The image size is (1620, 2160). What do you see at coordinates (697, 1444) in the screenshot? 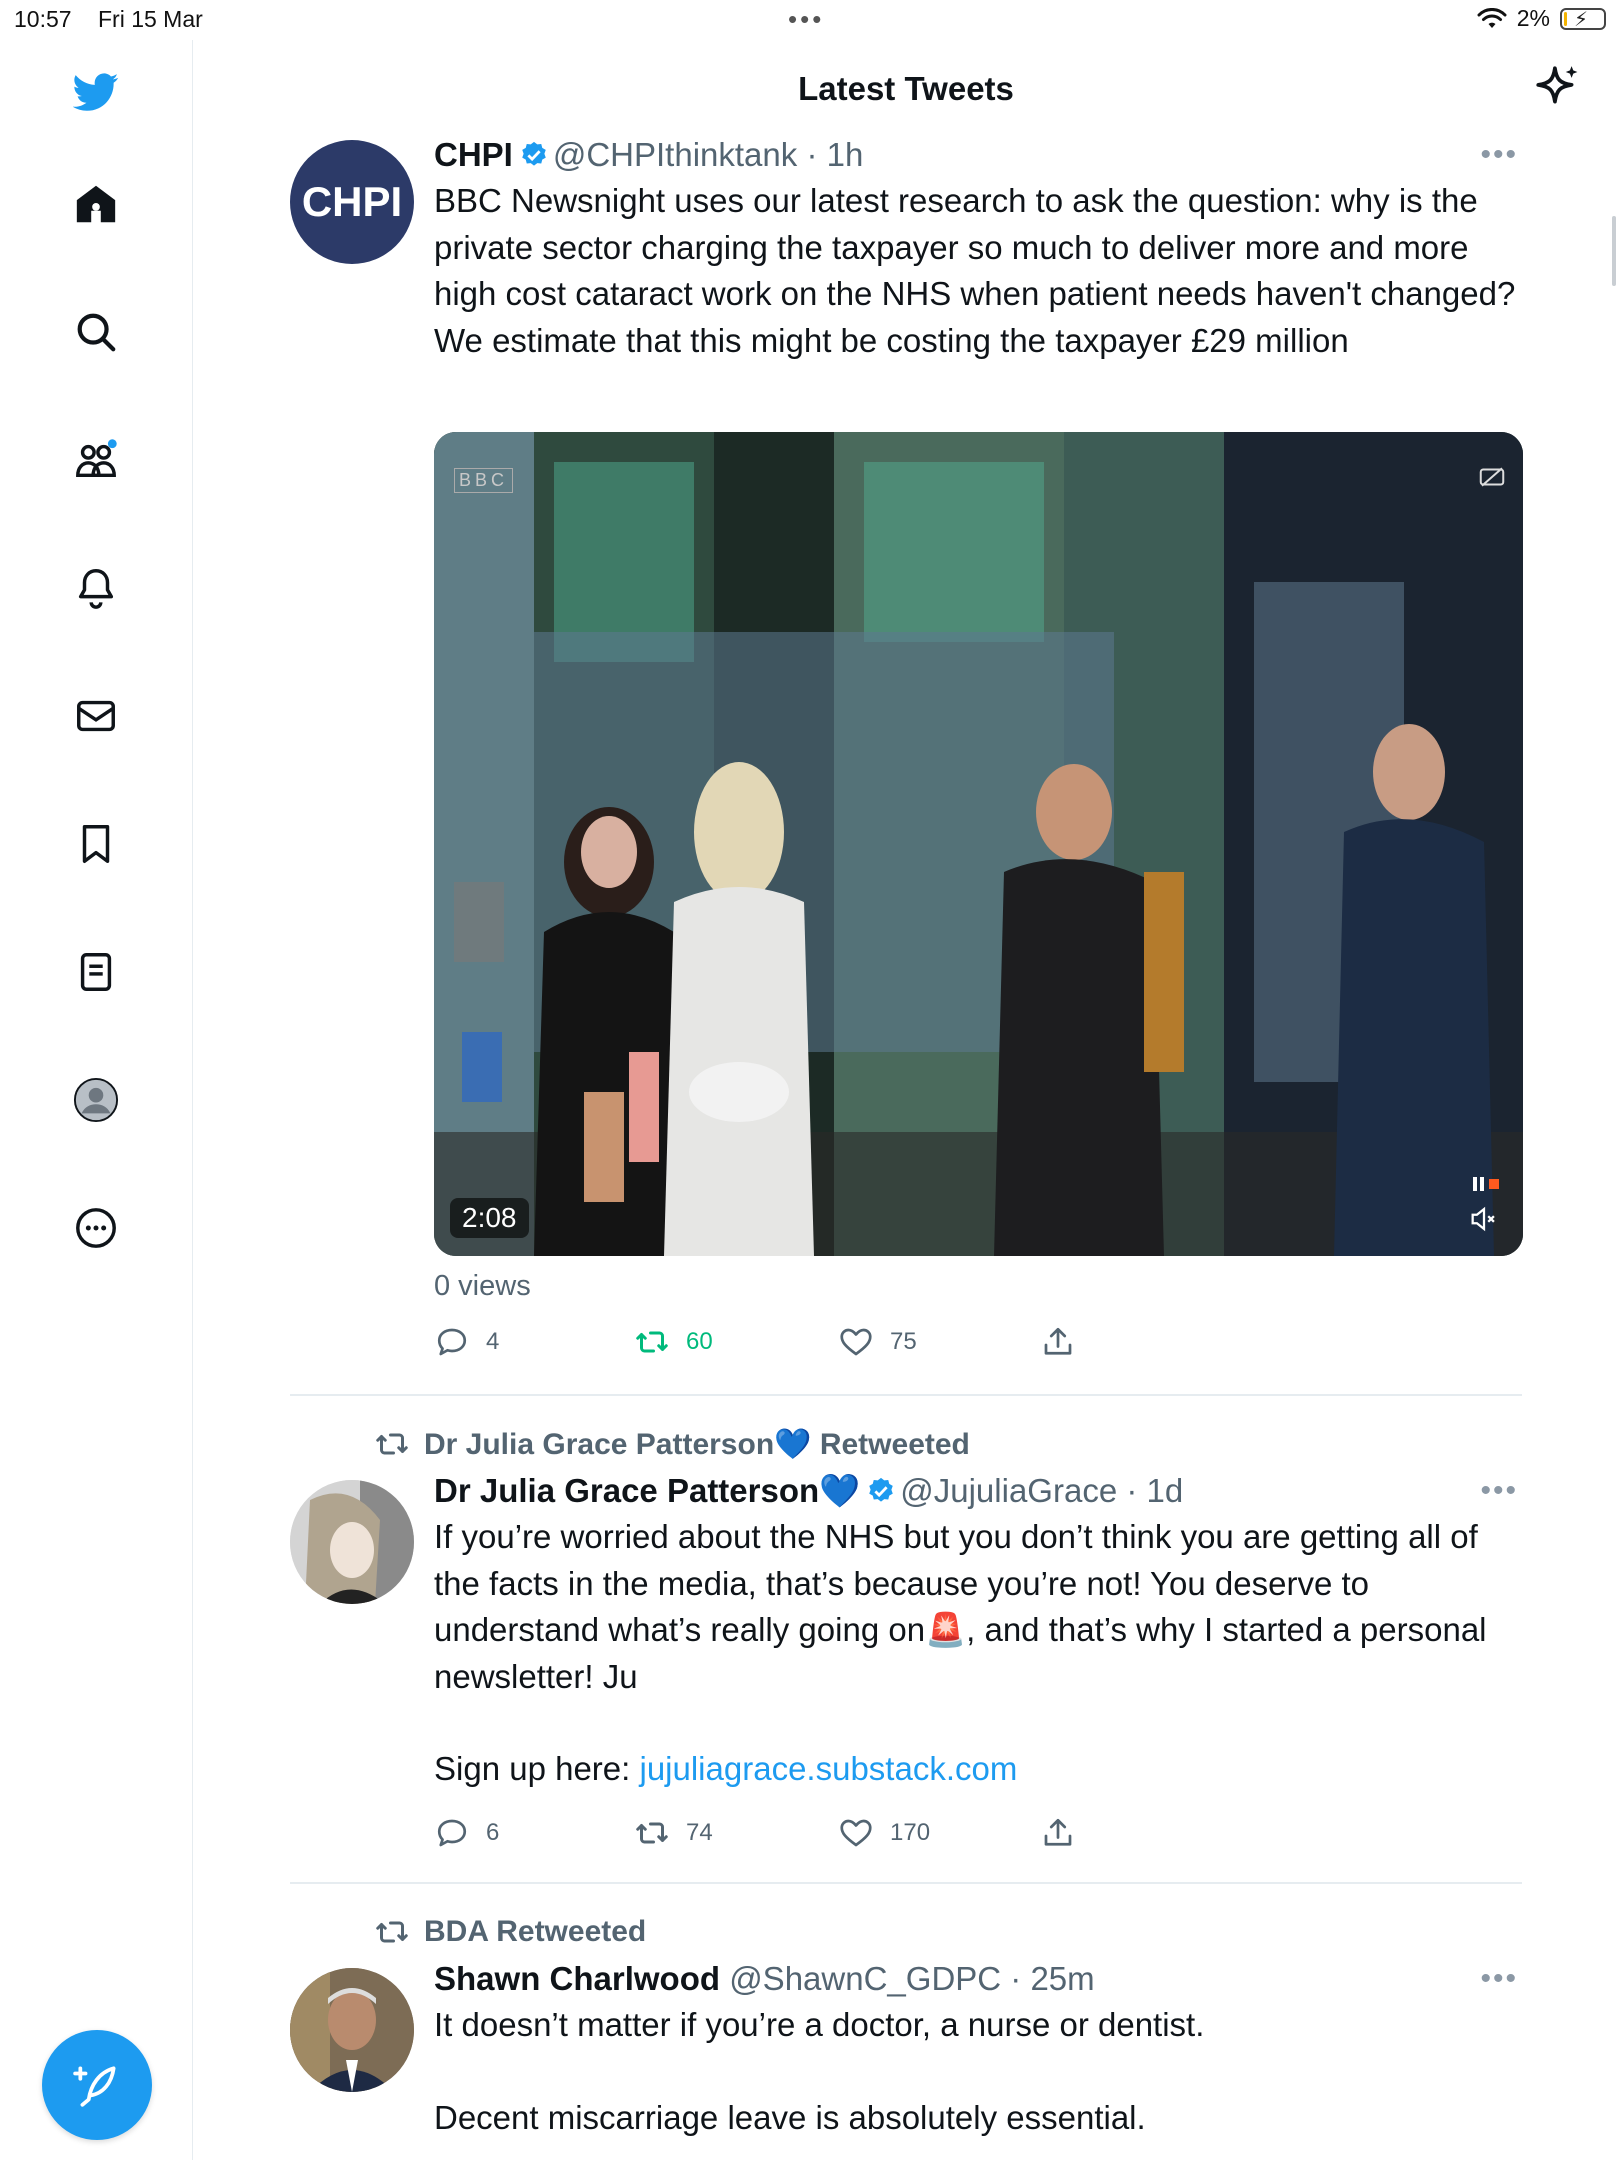
I see `retweeted-by-text: Dr Julia Grace Patterson💙 Retweeted` at bounding box center [697, 1444].